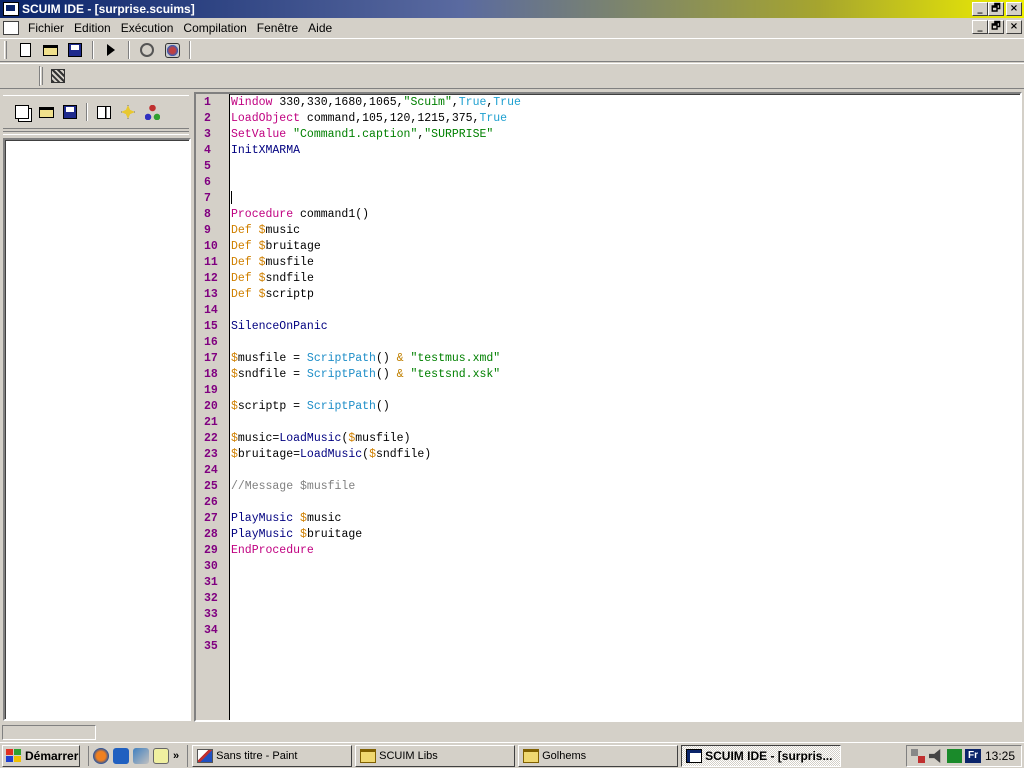 This screenshot has width=1024, height=768. I want to click on library-button, so click(147, 50).